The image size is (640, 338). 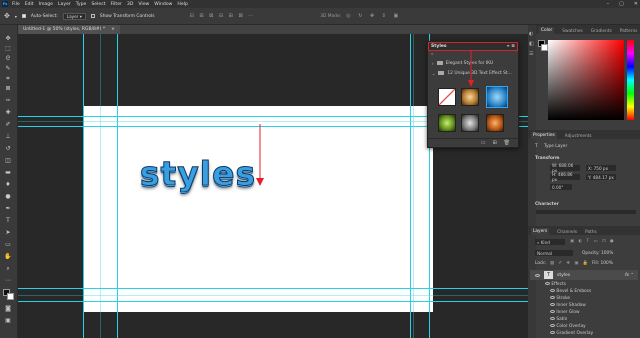 I want to click on effect-row: Satin, so click(x=558, y=319).